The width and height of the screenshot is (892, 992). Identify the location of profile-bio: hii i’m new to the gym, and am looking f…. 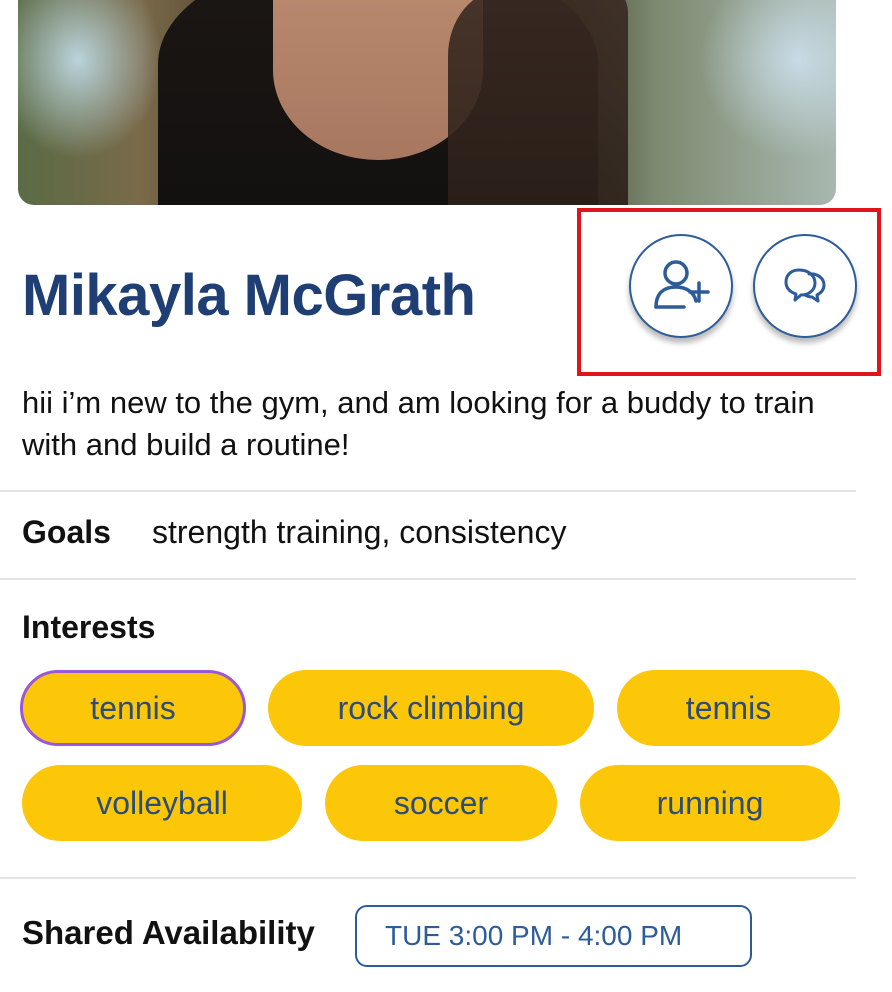
(418, 423).